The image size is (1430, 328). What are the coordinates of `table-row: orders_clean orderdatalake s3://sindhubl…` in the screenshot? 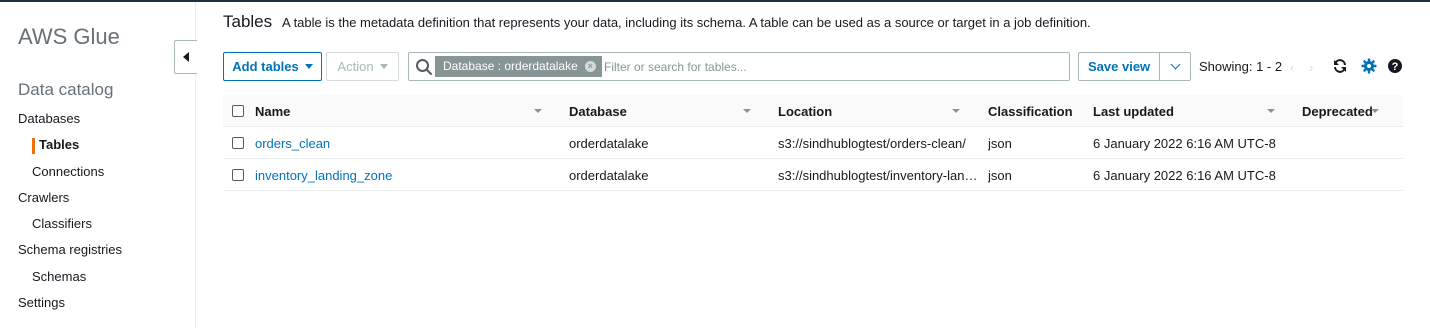 It's located at (813, 143).